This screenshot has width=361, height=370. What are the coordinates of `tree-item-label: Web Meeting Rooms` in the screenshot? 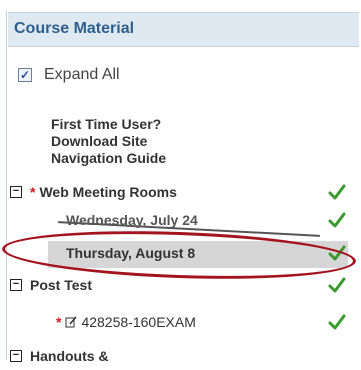 It's located at (108, 192).